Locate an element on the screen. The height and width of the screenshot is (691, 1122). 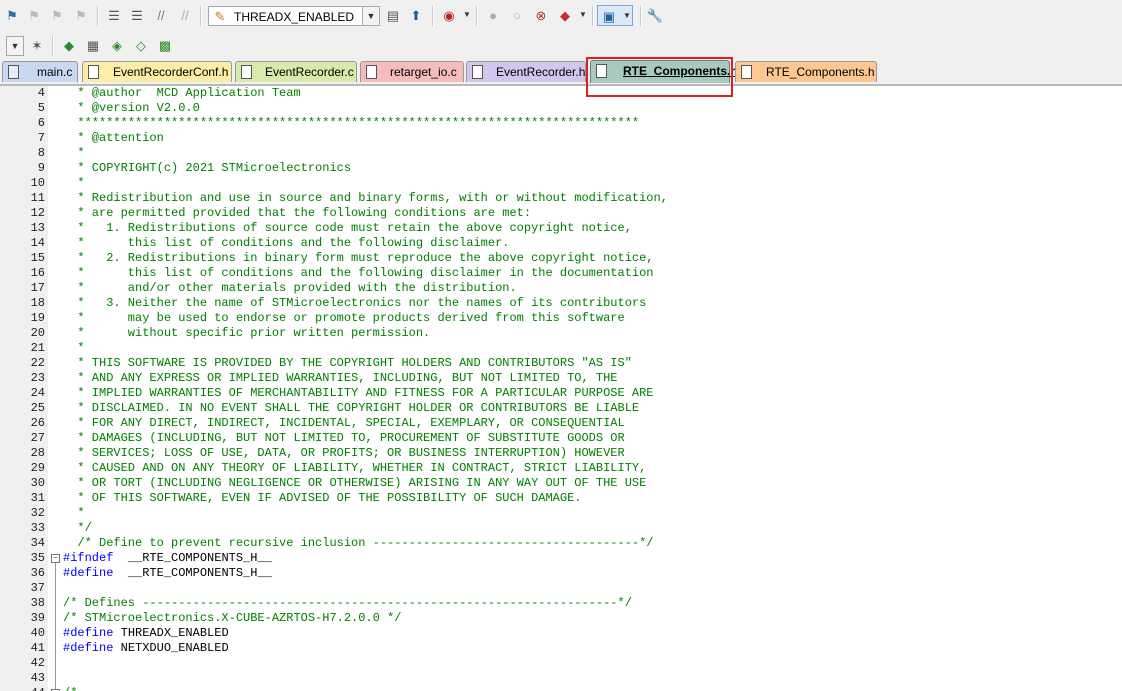
target-combo: ✎ THREADX_ENABLED ▼ is located at coordinates (294, 16).